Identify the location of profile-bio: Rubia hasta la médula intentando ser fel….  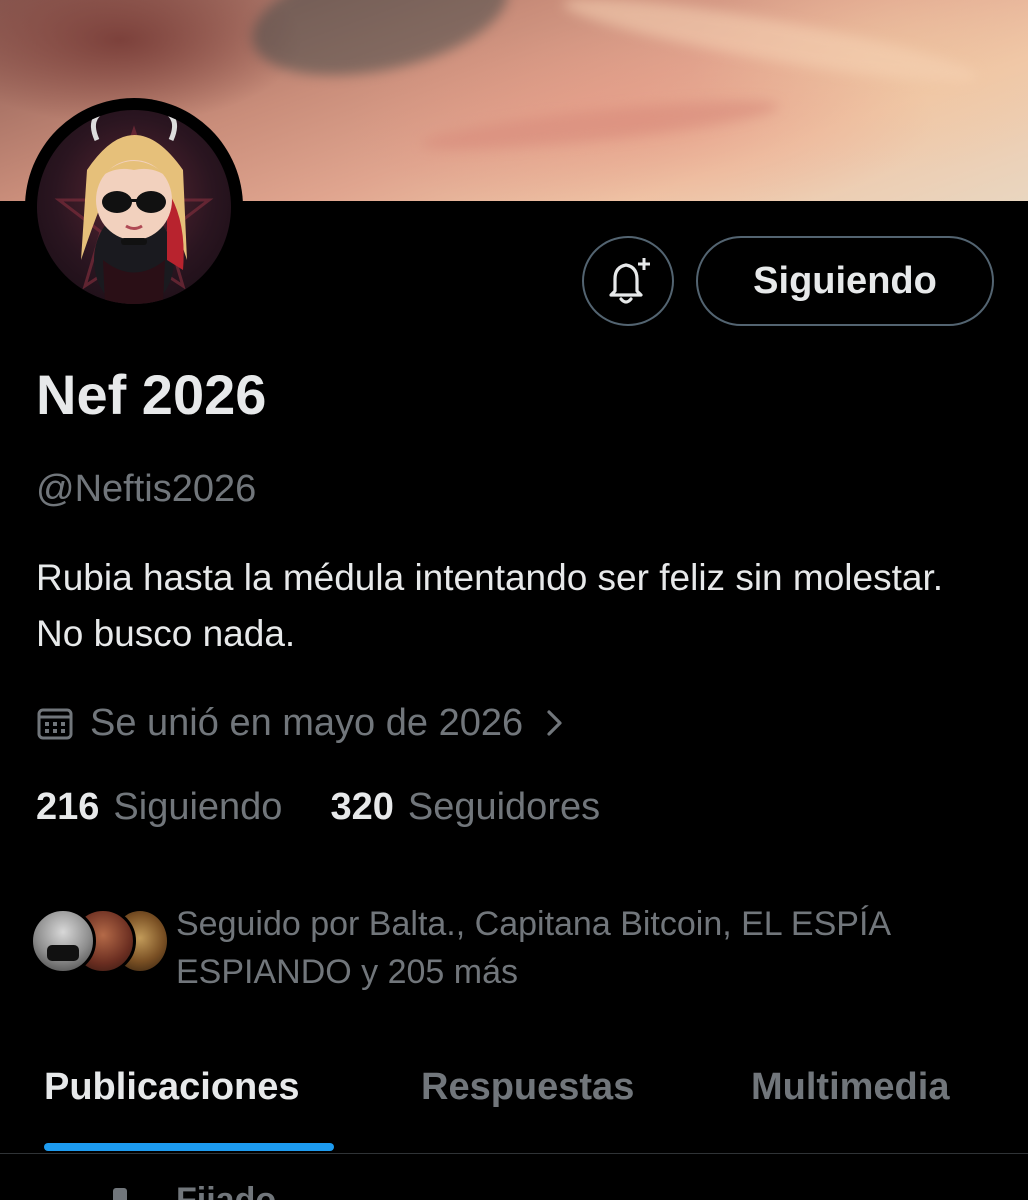
(490, 605).